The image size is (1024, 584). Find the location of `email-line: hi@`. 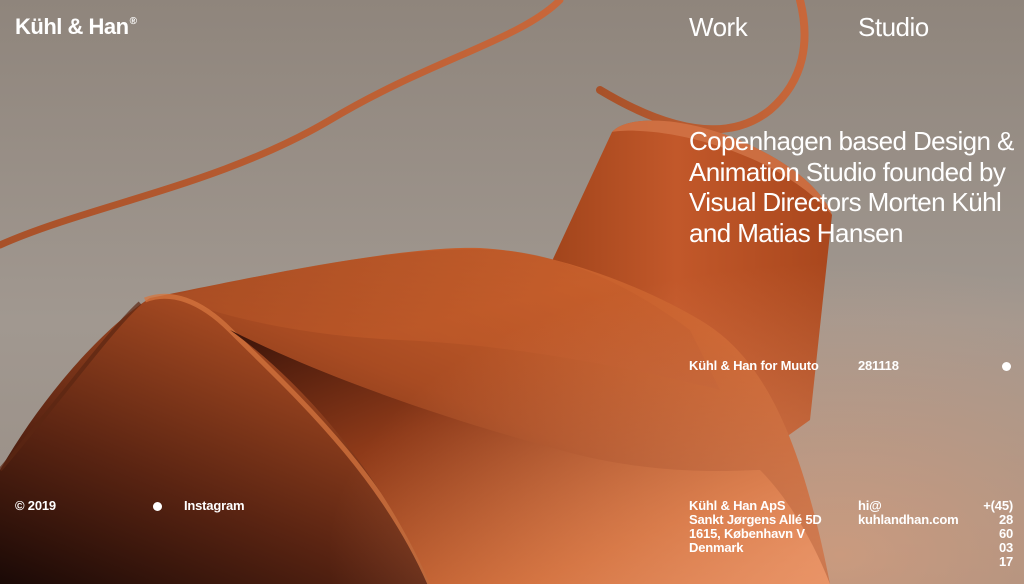

email-line: hi@ is located at coordinates (870, 505).